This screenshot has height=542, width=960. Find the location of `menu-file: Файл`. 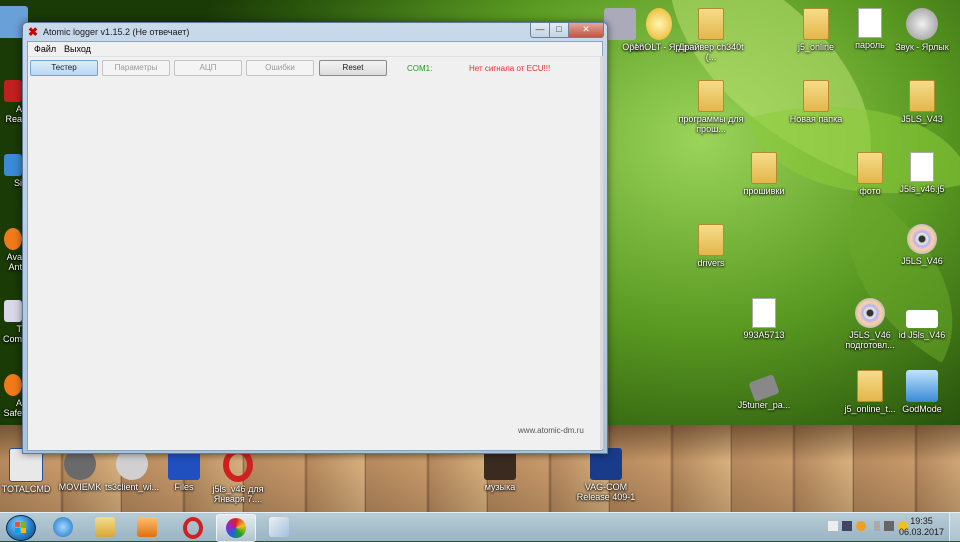

menu-file: Файл is located at coordinates (45, 49).